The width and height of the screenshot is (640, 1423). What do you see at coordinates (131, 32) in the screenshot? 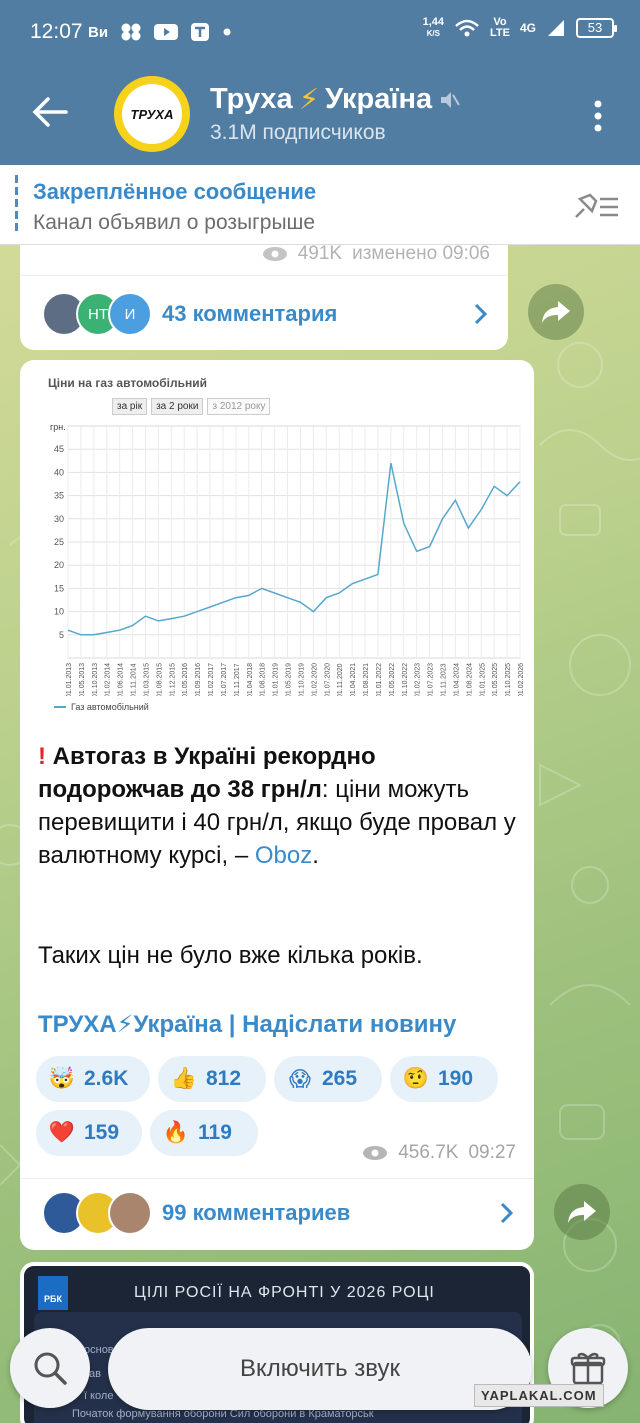
I see `pinwheel-icon` at bounding box center [131, 32].